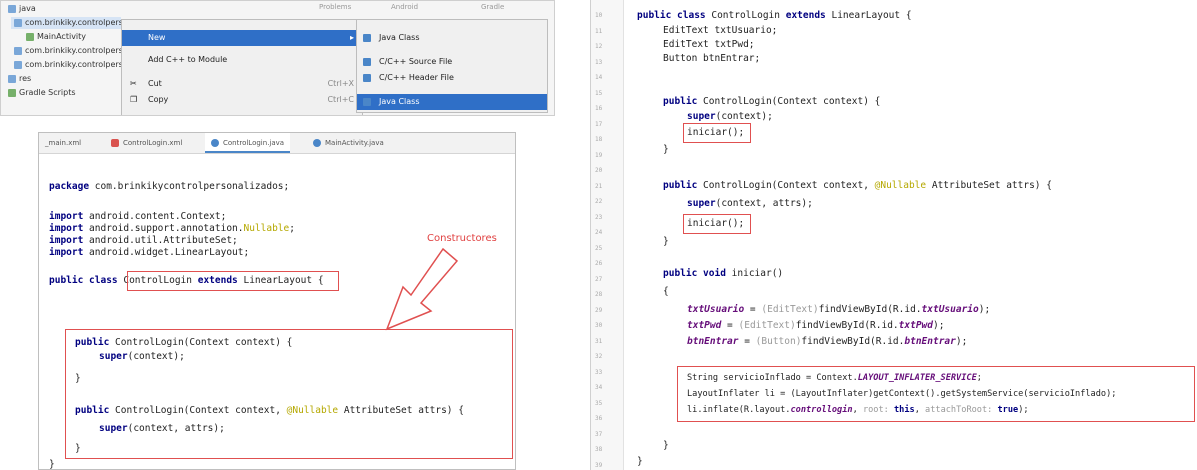 The image size is (1197, 470). What do you see at coordinates (599, 62) in the screenshot?
I see `line-number: 13` at bounding box center [599, 62].